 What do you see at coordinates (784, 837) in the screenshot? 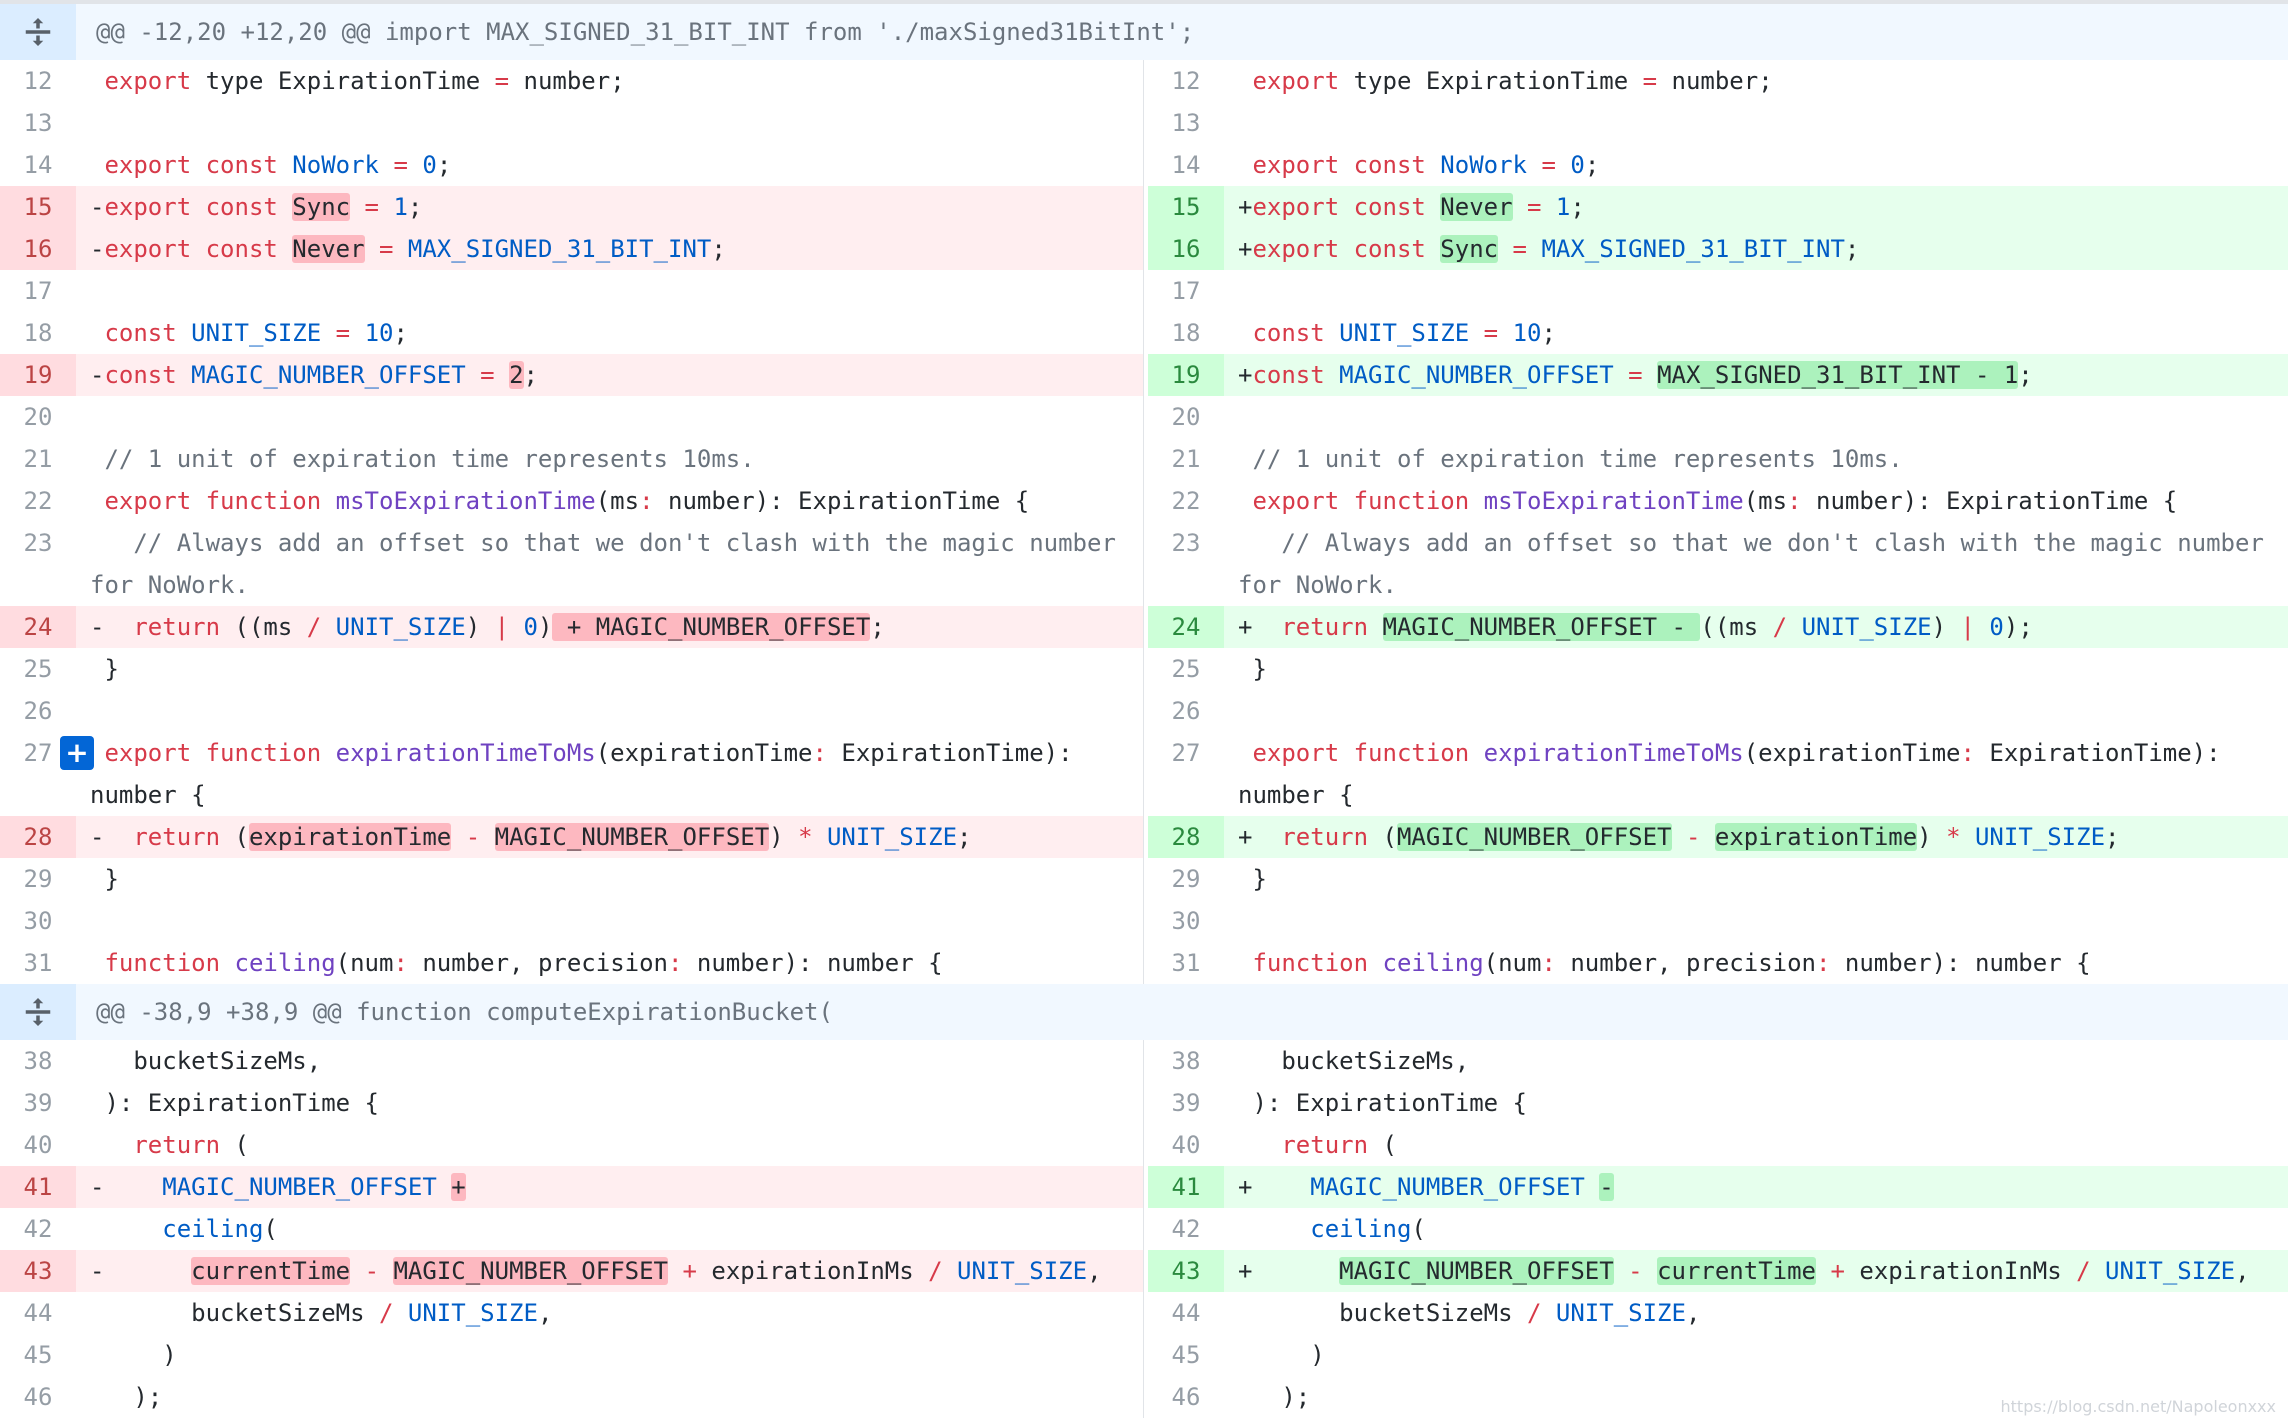
I see `code-token: )` at bounding box center [784, 837].